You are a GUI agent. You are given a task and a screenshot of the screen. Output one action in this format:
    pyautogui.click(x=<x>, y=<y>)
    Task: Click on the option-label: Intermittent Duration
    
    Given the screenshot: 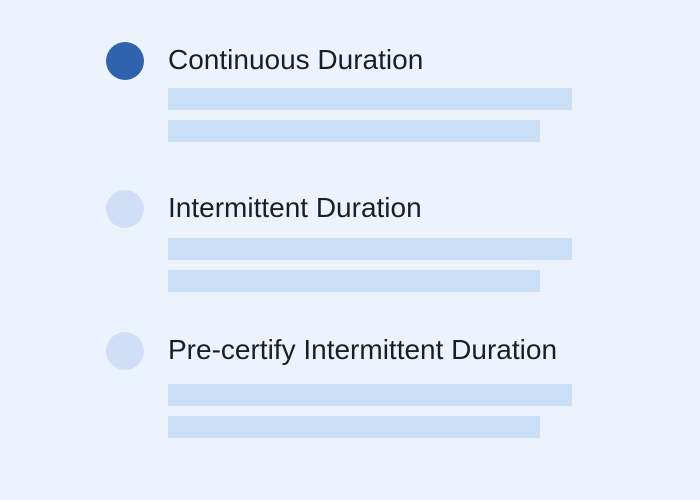 What is the action you would take?
    pyautogui.click(x=295, y=208)
    